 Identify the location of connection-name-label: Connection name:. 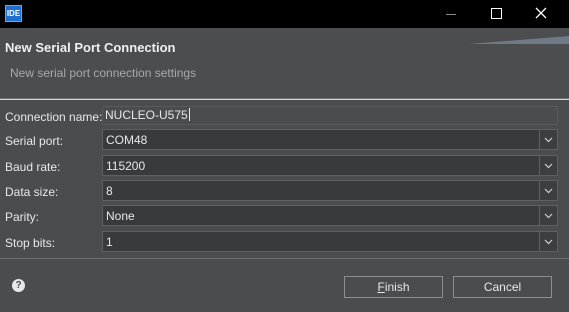
(54, 117).